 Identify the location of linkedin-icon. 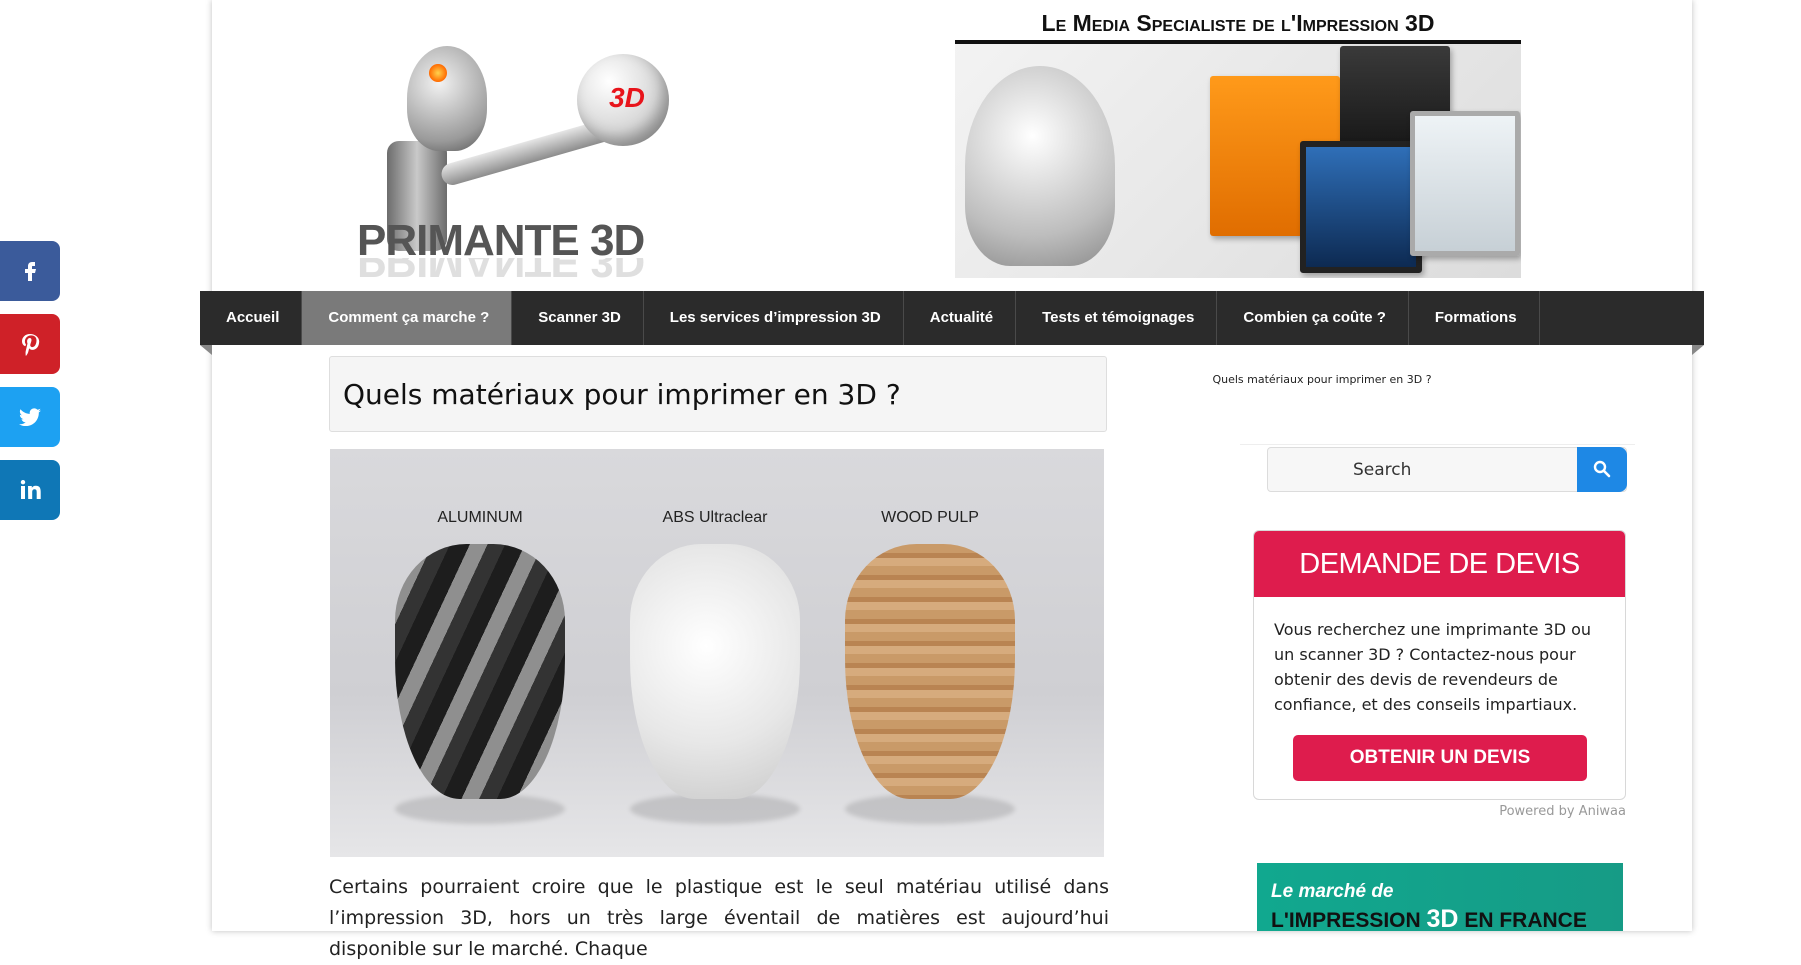
(30, 489).